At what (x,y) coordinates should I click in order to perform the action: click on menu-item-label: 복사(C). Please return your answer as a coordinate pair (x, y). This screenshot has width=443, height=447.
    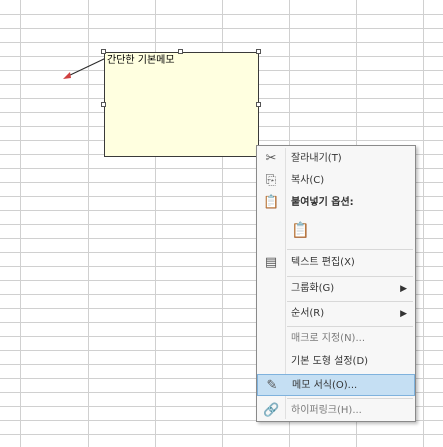
    Looking at the image, I should click on (308, 180).